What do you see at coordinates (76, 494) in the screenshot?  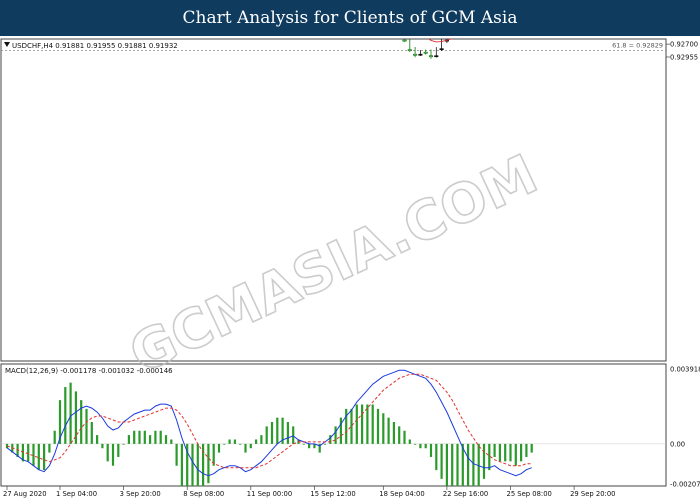 I see `time-tick-label: 1 Sep 04:00` at bounding box center [76, 494].